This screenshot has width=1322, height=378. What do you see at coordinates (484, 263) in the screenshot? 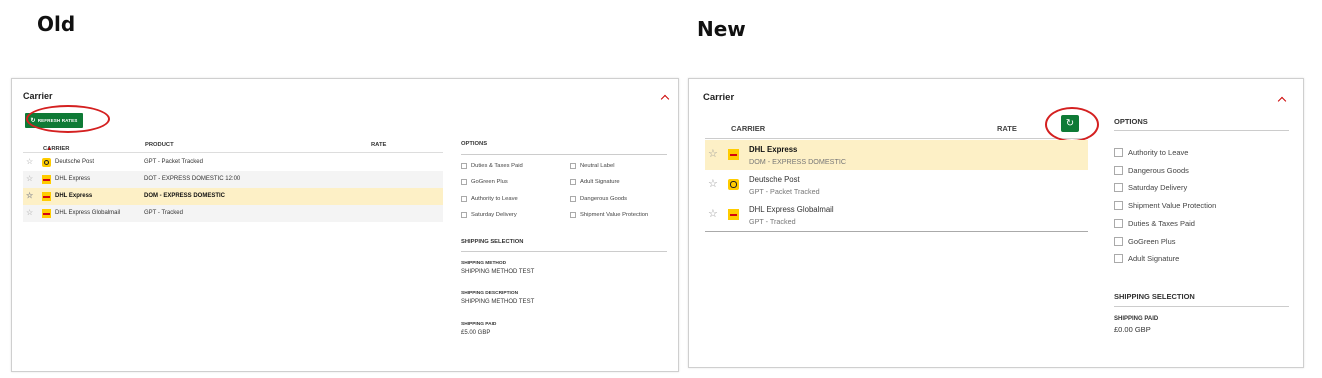
I see `shipping-method-label: SHIPPING METHOD` at bounding box center [484, 263].